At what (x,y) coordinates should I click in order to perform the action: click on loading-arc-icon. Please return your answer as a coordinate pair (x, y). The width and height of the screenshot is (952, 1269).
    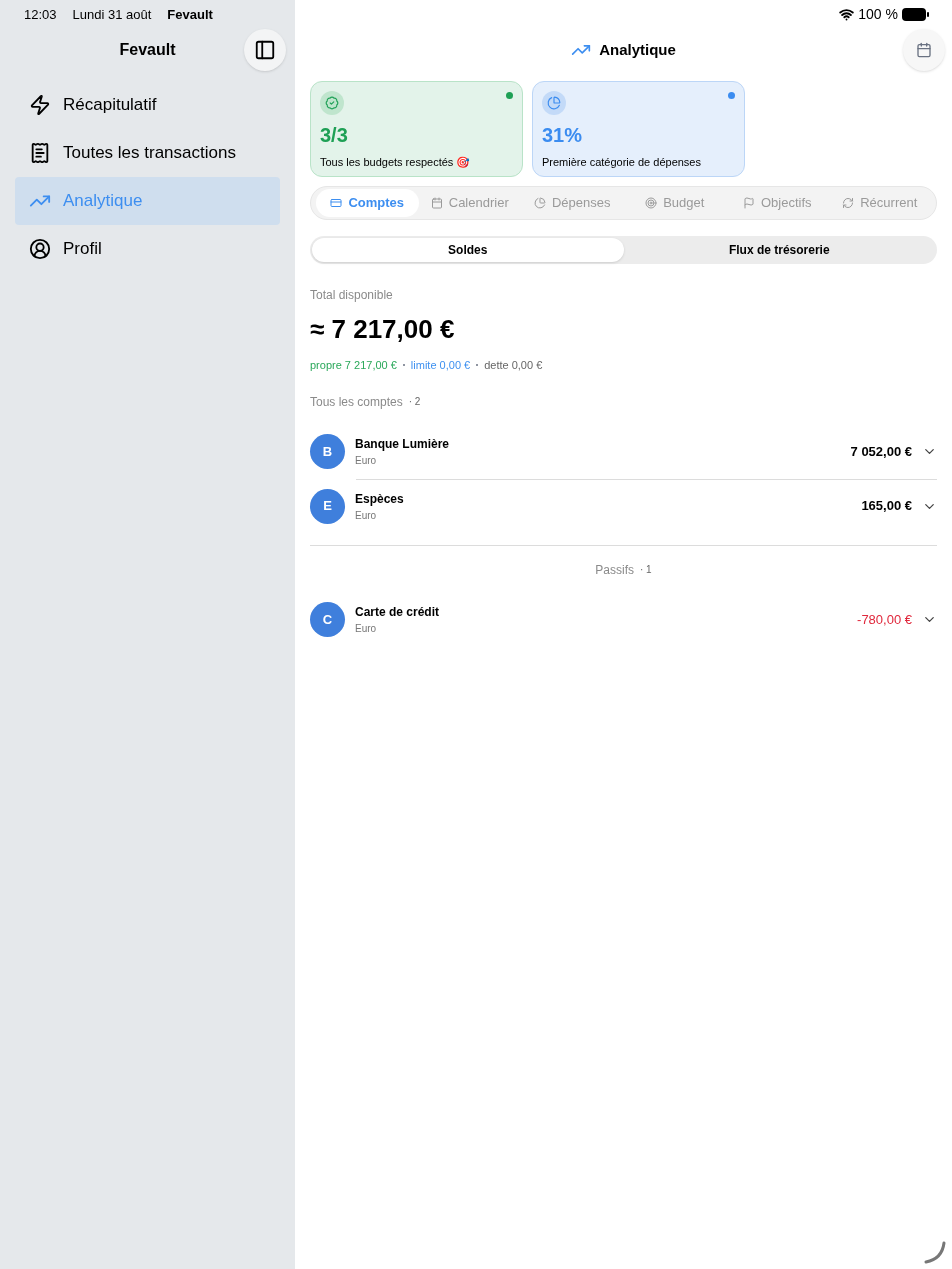
    Looking at the image, I should click on (936, 1253).